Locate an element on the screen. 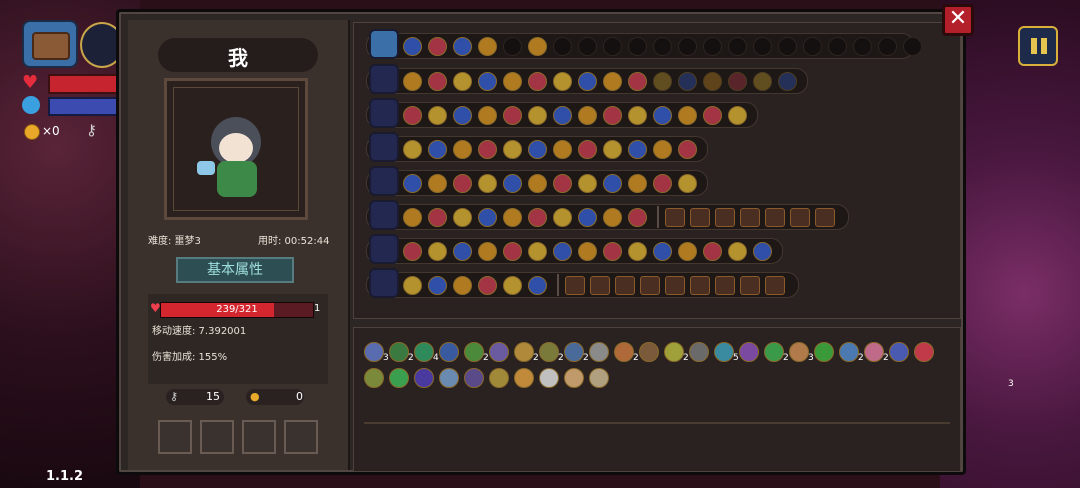 The image size is (1080, 488). close-button: ✕ is located at coordinates (958, 20).